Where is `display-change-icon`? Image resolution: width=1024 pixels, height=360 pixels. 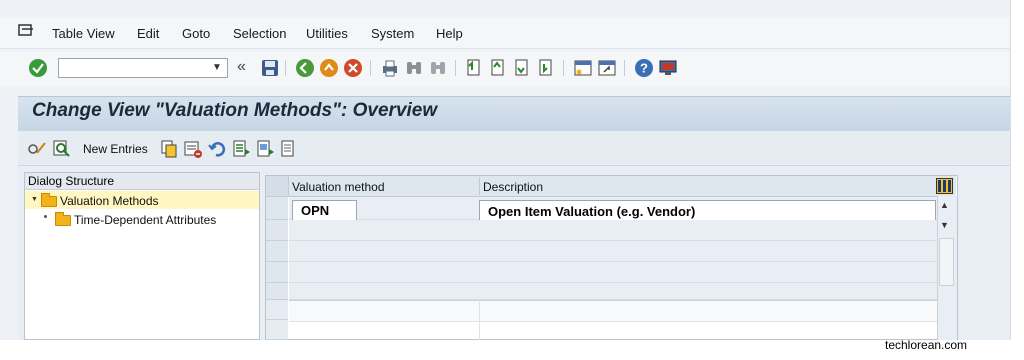
display-change-icon is located at coordinates (37, 151).